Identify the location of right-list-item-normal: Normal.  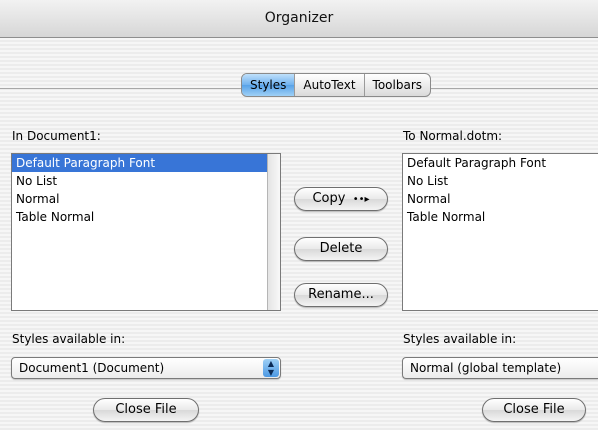
(500, 199).